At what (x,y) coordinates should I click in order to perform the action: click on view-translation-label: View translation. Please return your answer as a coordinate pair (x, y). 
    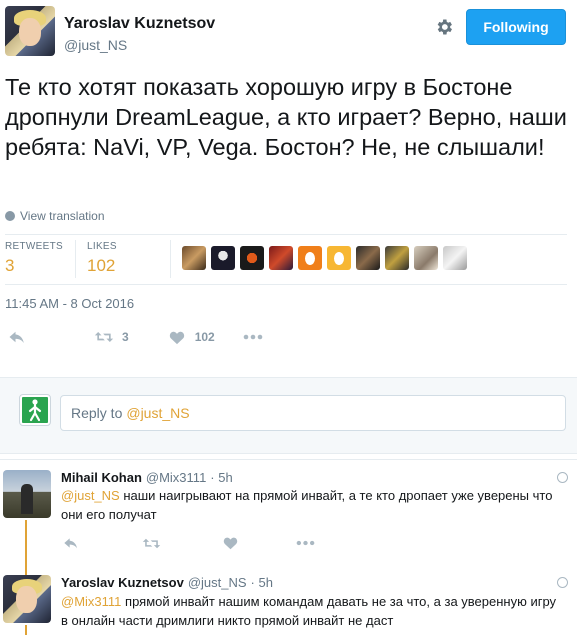
    Looking at the image, I should click on (62, 216).